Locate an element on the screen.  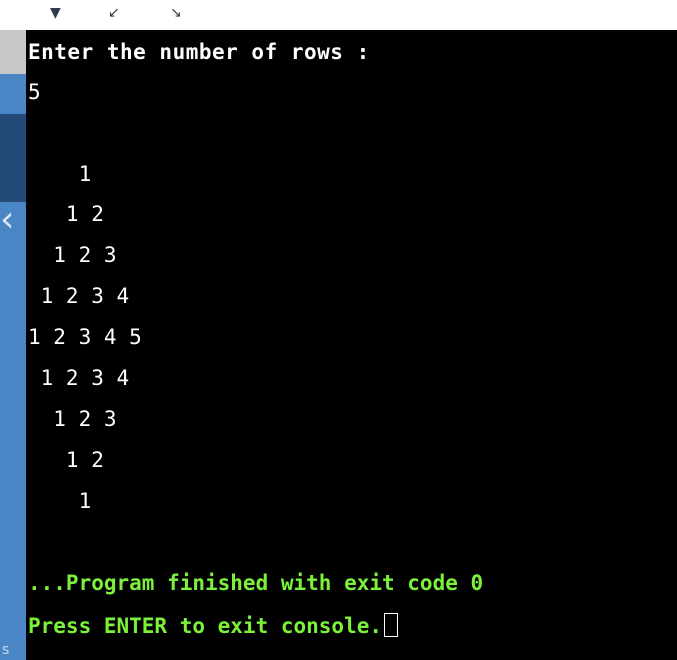
text-cursor is located at coordinates (391, 625).